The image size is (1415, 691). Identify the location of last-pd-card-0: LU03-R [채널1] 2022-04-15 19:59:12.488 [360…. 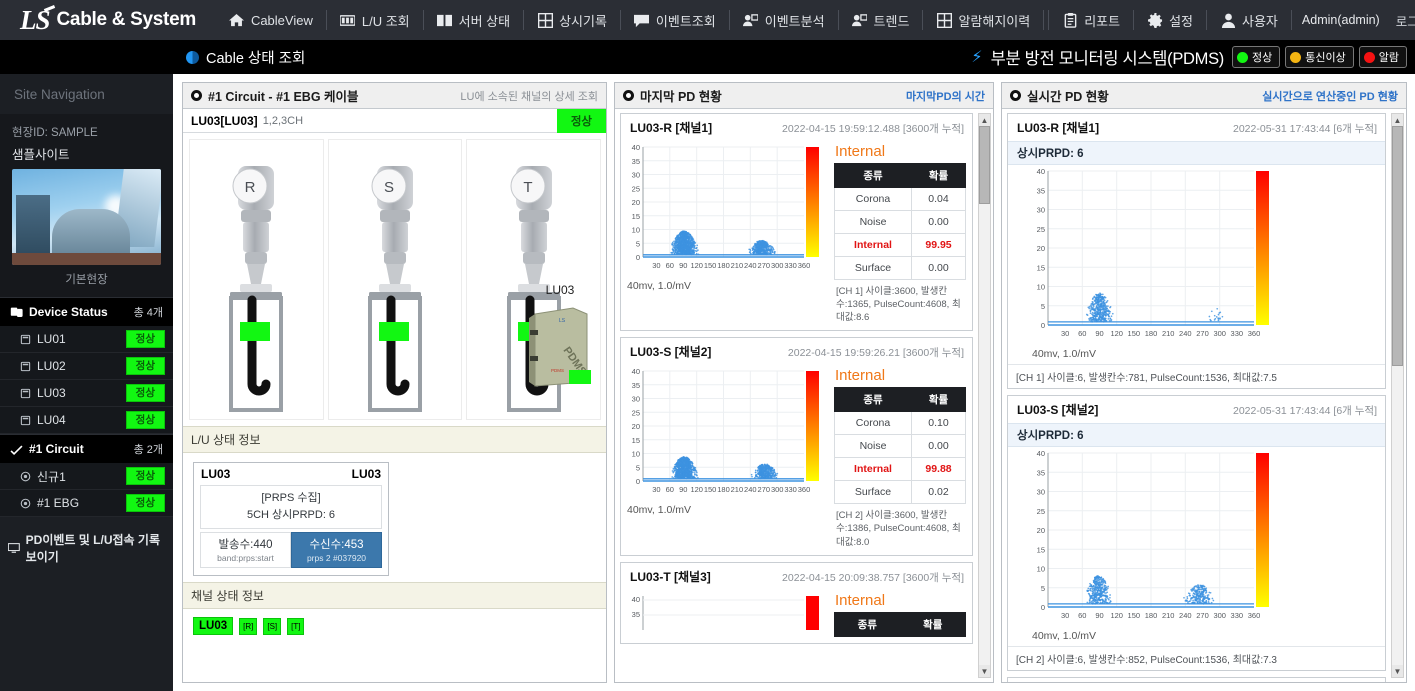
(796, 222).